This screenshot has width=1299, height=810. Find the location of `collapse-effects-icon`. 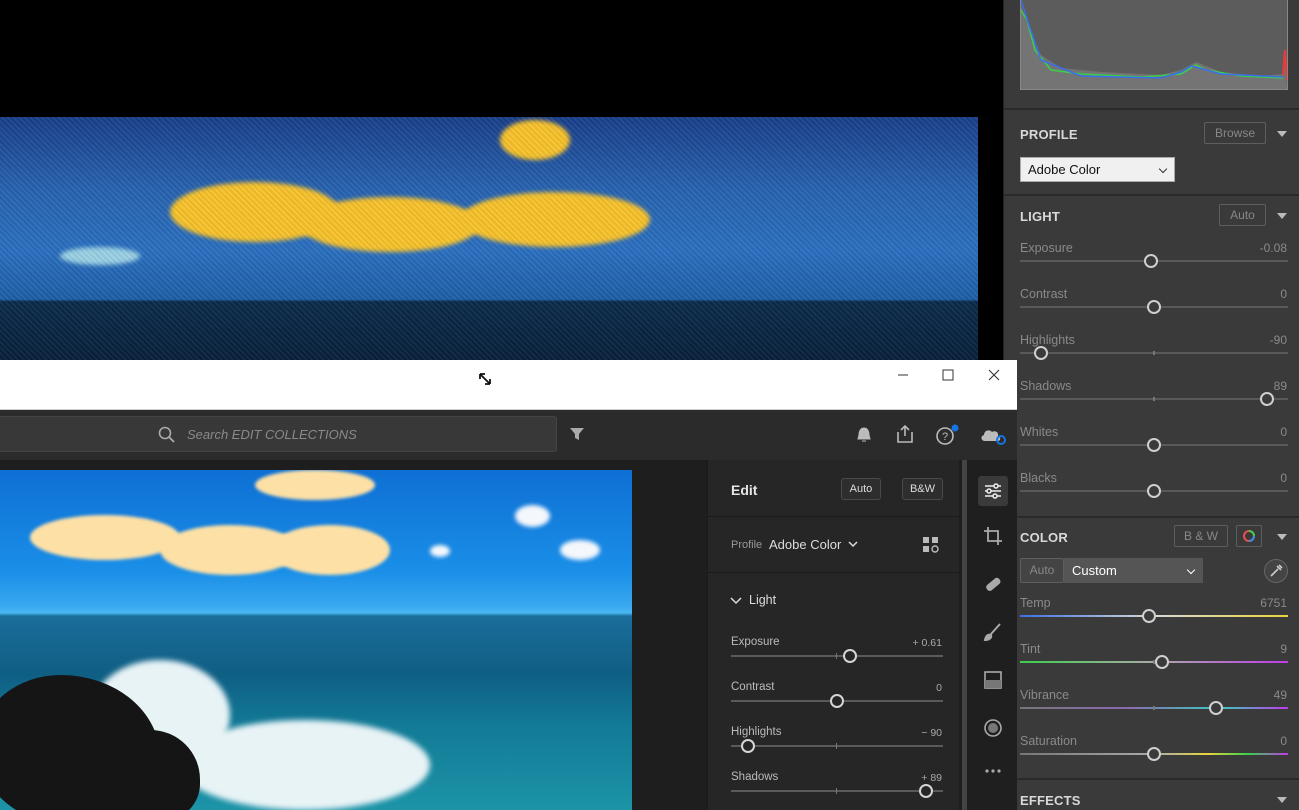

collapse-effects-icon is located at coordinates (1282, 800).